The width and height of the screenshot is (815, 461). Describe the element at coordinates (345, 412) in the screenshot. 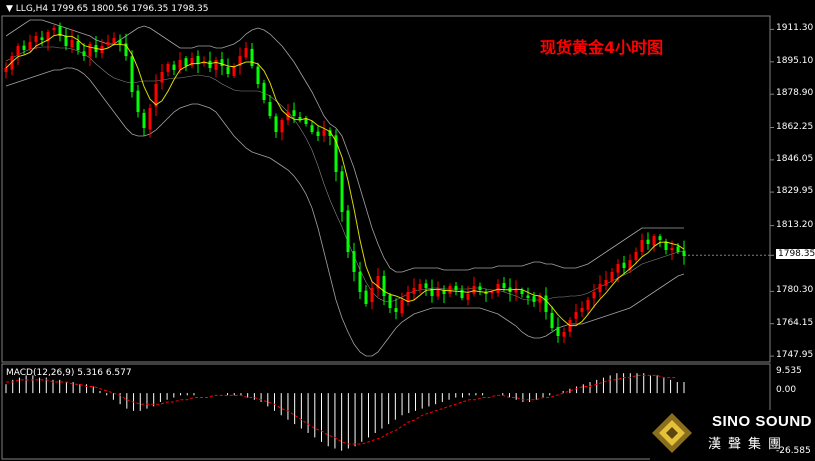

I see `macd-panel` at that location.